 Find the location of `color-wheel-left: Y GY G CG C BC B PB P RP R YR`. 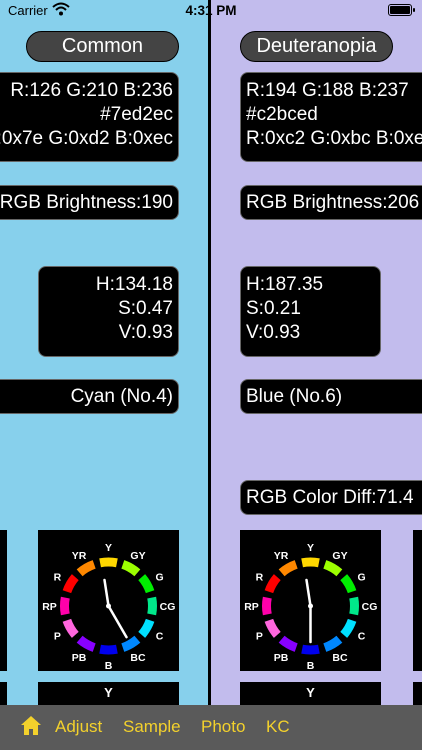

color-wheel-left: Y GY G CG C BC B PB P RP R YR is located at coordinates (108, 600).